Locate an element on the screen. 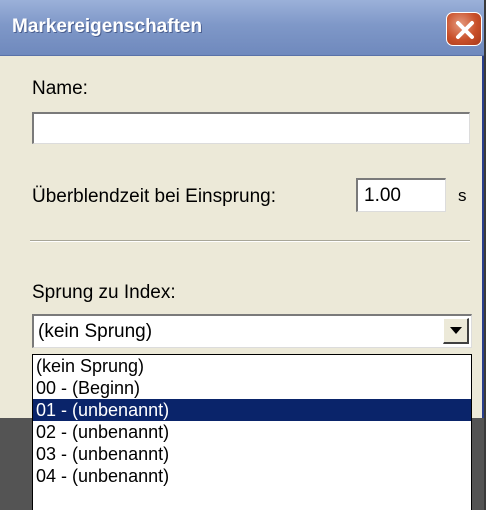  dropdown-option: 00 - (Beginn) is located at coordinates (252, 388).